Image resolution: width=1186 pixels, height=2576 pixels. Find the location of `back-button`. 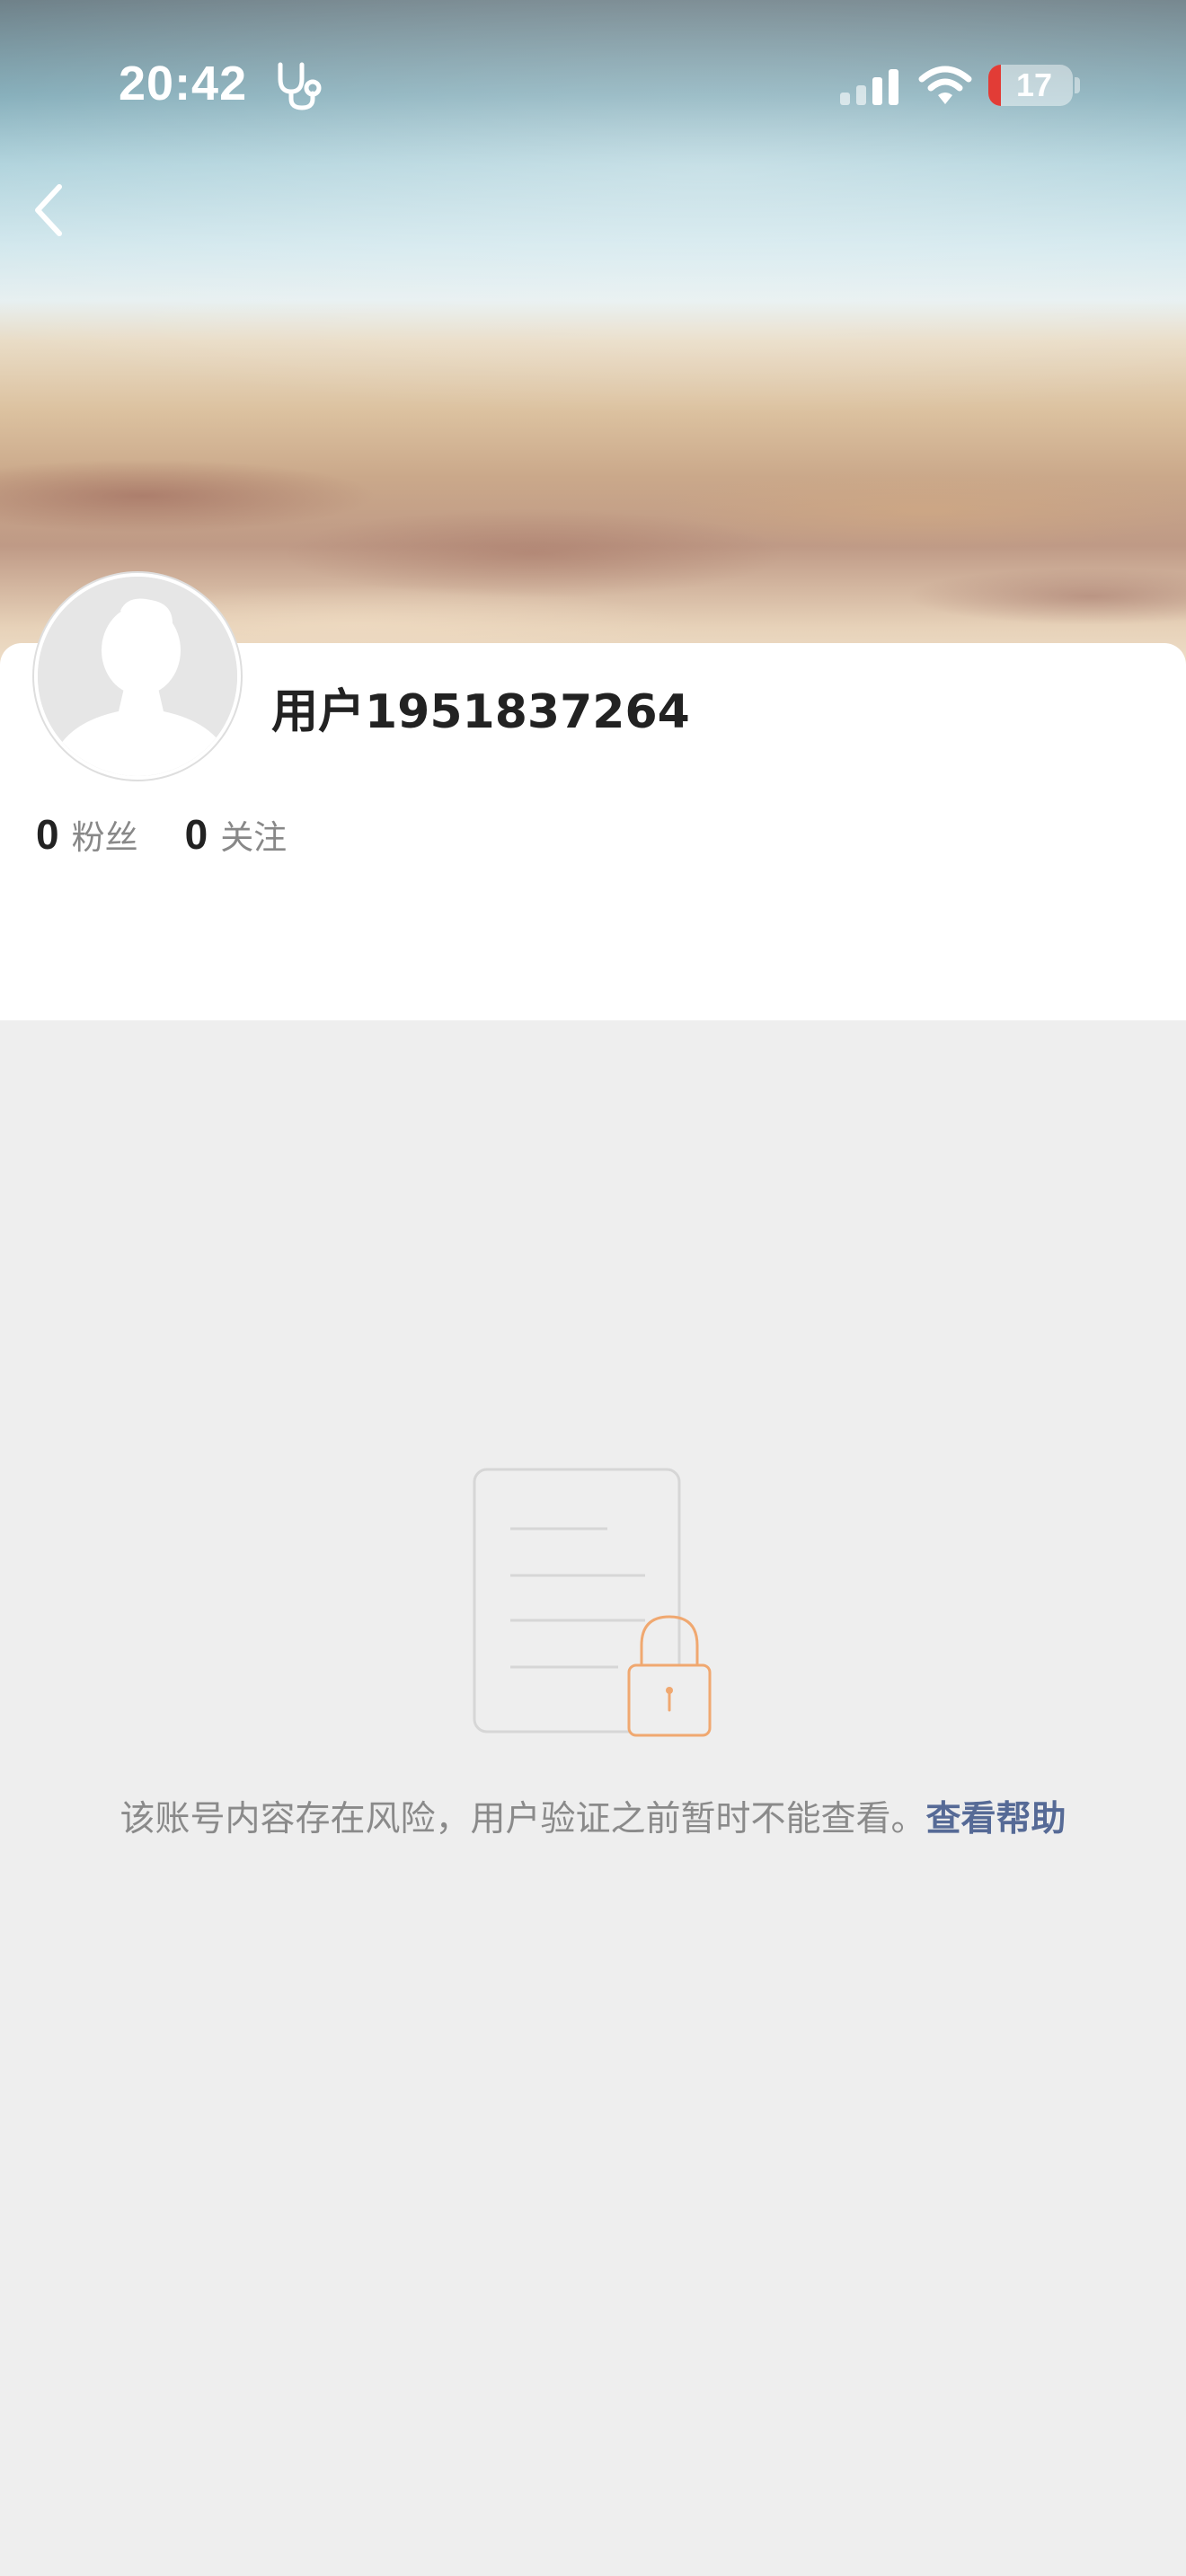

back-button is located at coordinates (48, 210).